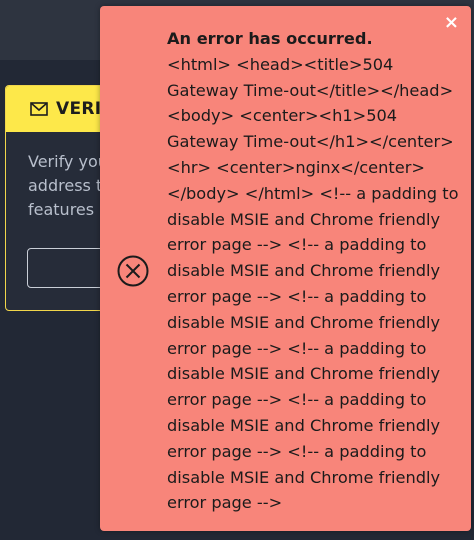 The height and width of the screenshot is (540, 474). I want to click on toast-title: An error has occurred., so click(270, 38).